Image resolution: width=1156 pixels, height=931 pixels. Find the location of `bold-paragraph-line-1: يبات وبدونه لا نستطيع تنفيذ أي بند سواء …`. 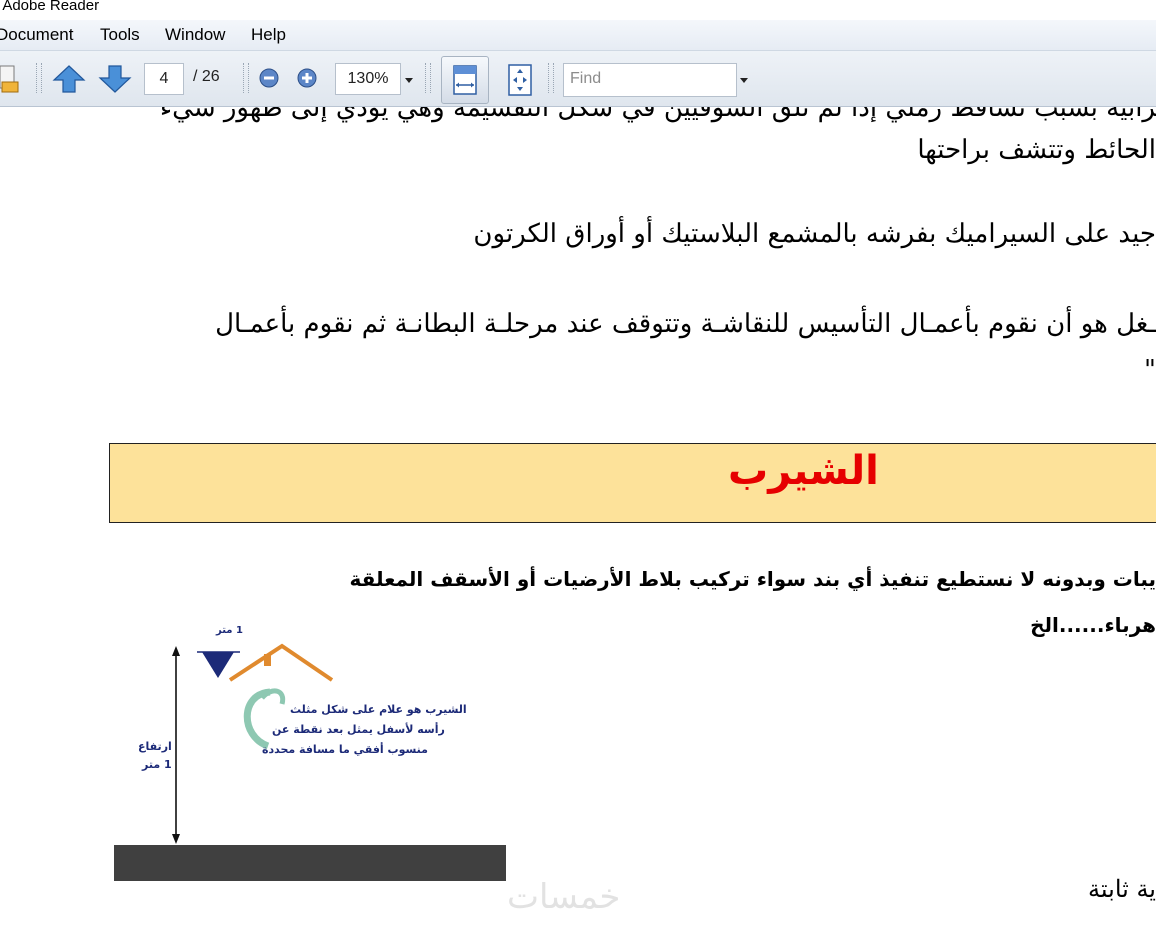

bold-paragraph-line-1: يبات وبدونه لا نستطيع تنفيذ أي بند سواء … is located at coordinates (752, 579).